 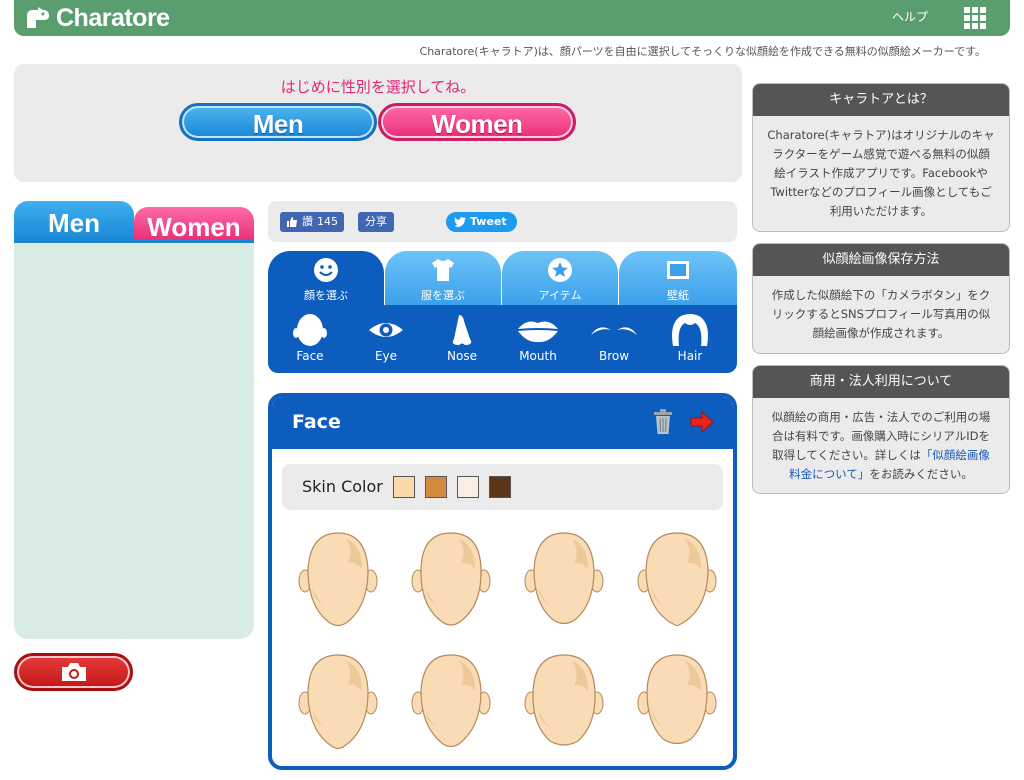 I want to click on hair-icon, so click(x=690, y=330).